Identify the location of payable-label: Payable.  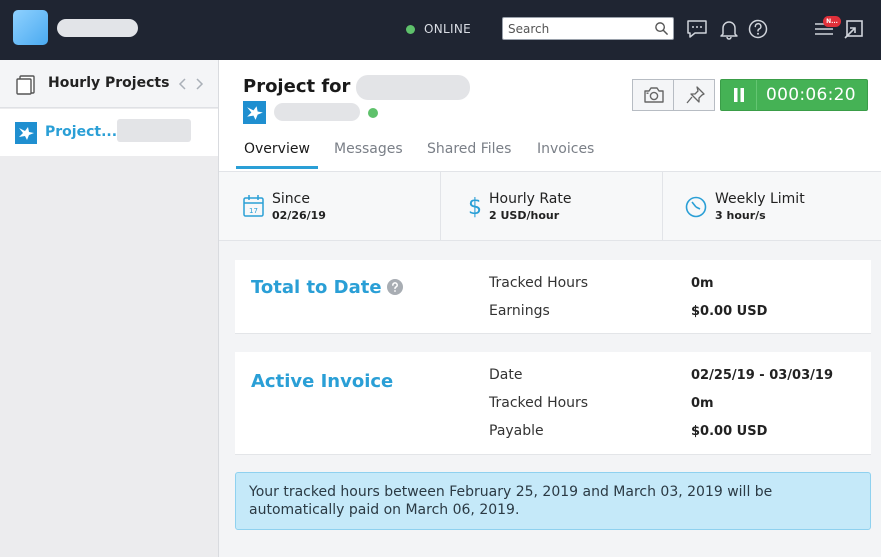
(516, 431).